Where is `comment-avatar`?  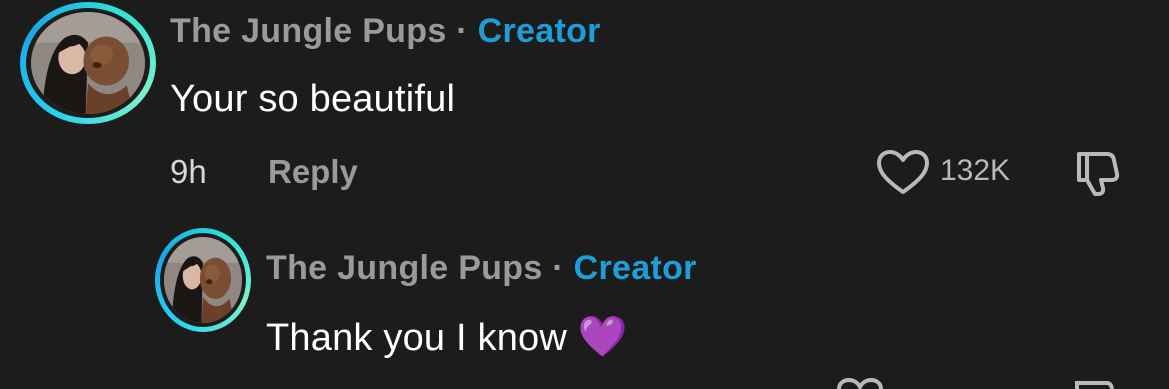
comment-avatar is located at coordinates (88, 63).